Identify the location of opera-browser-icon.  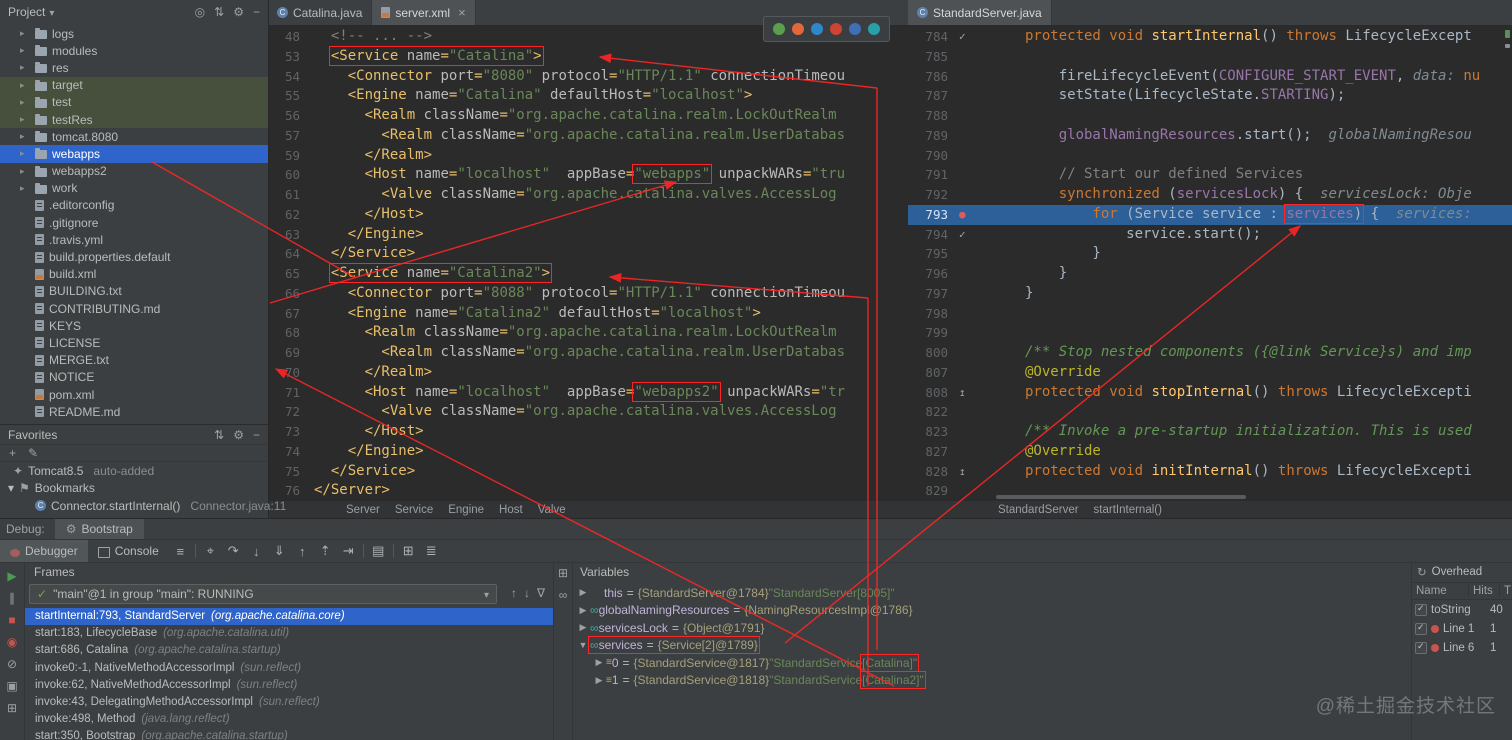
(836, 29).